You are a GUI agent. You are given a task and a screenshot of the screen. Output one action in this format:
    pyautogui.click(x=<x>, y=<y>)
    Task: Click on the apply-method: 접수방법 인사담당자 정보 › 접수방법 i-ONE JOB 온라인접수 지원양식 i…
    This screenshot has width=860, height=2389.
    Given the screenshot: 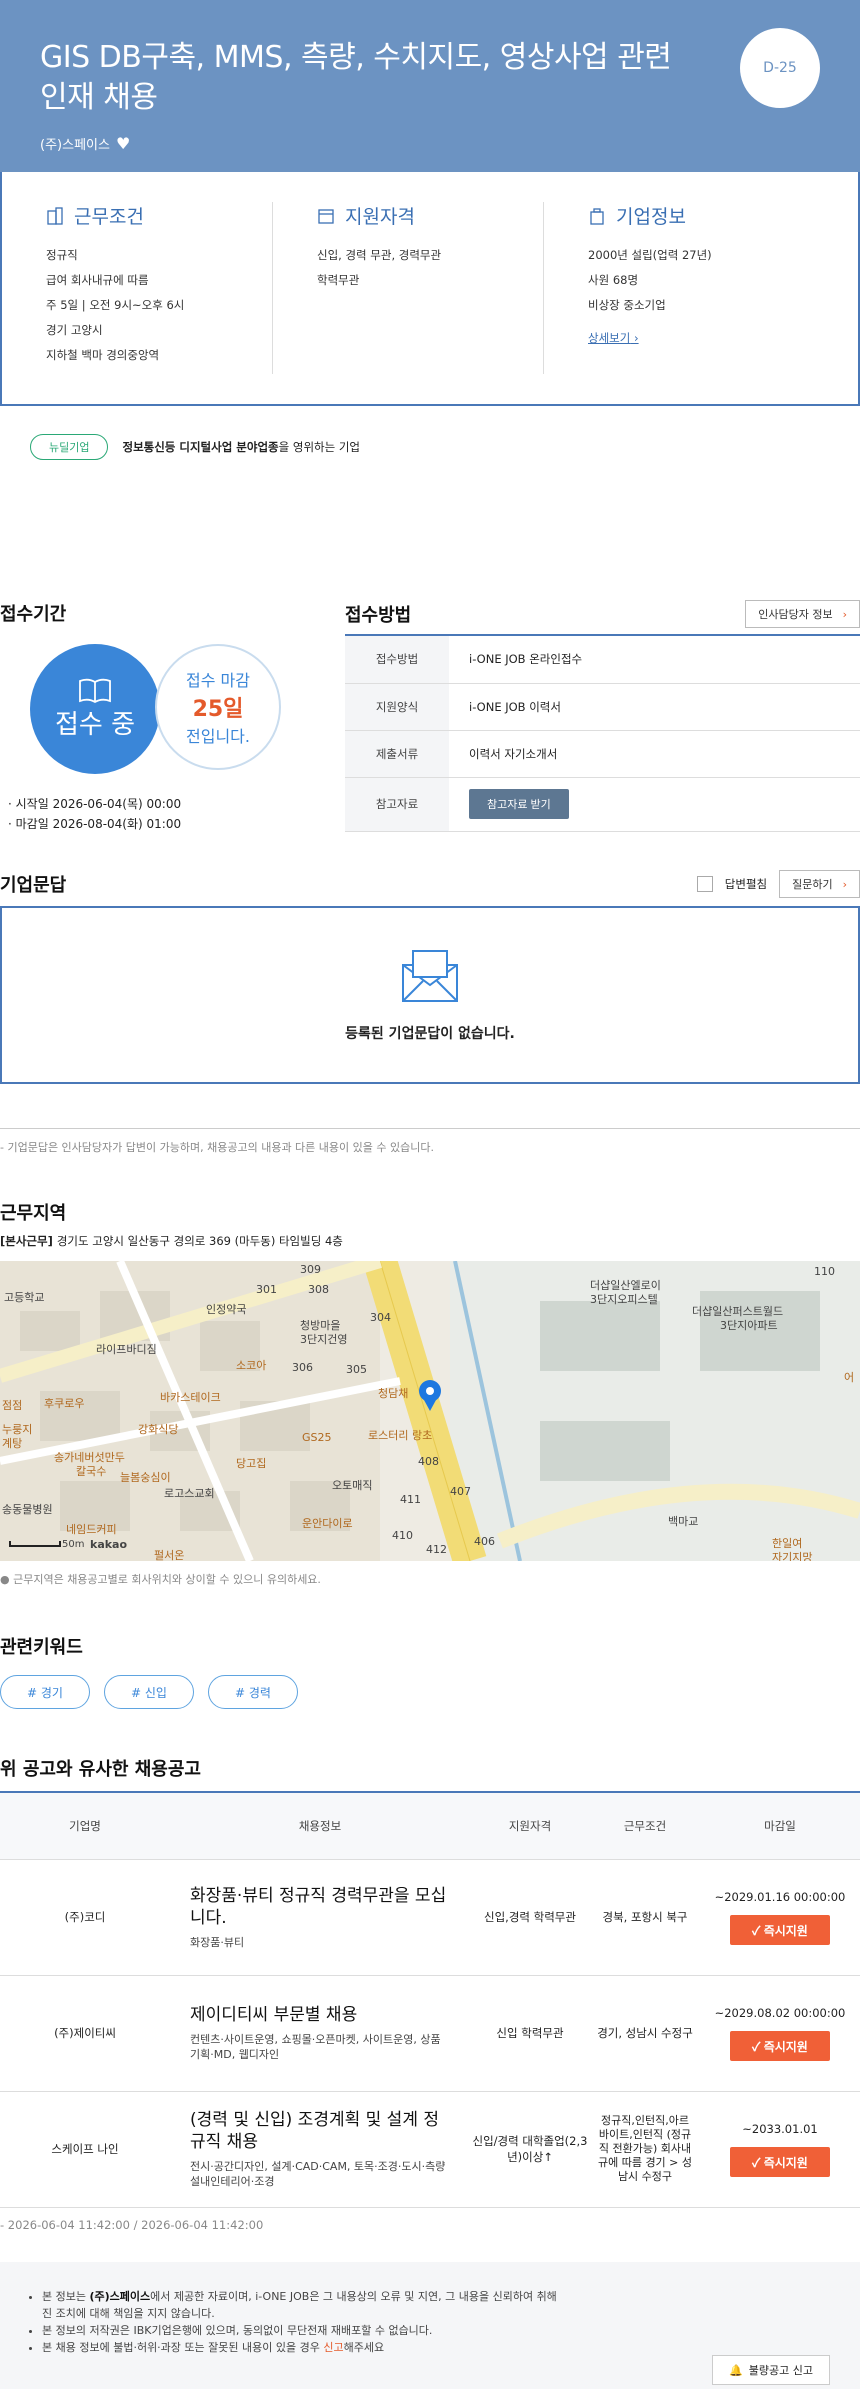 What is the action you would take?
    pyautogui.click(x=602, y=717)
    